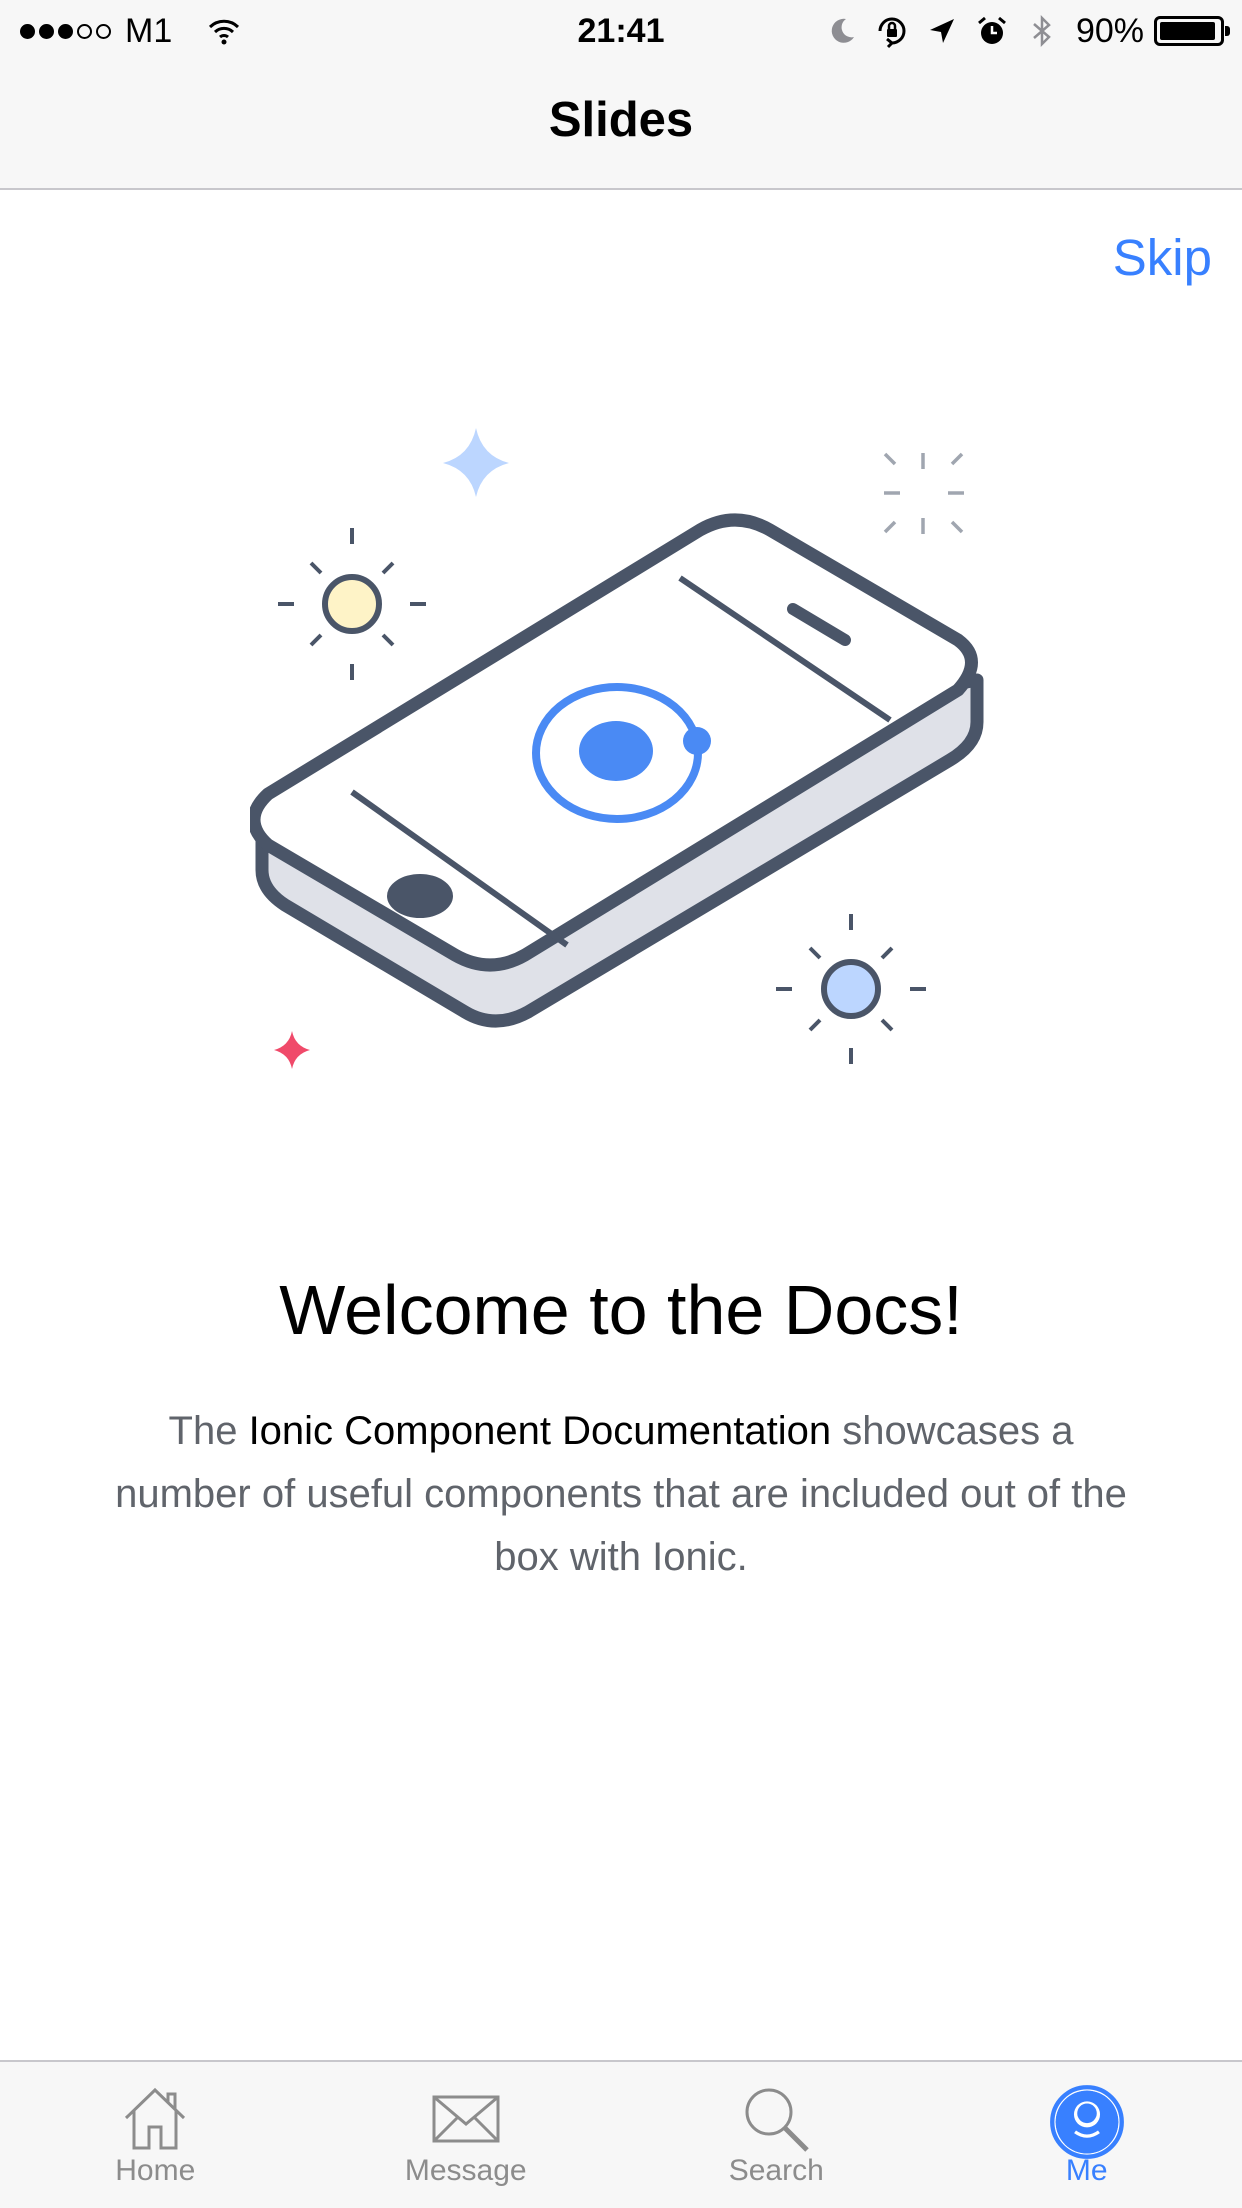 The image size is (1242, 2208). What do you see at coordinates (1042, 31) in the screenshot?
I see `bluetooth-icon` at bounding box center [1042, 31].